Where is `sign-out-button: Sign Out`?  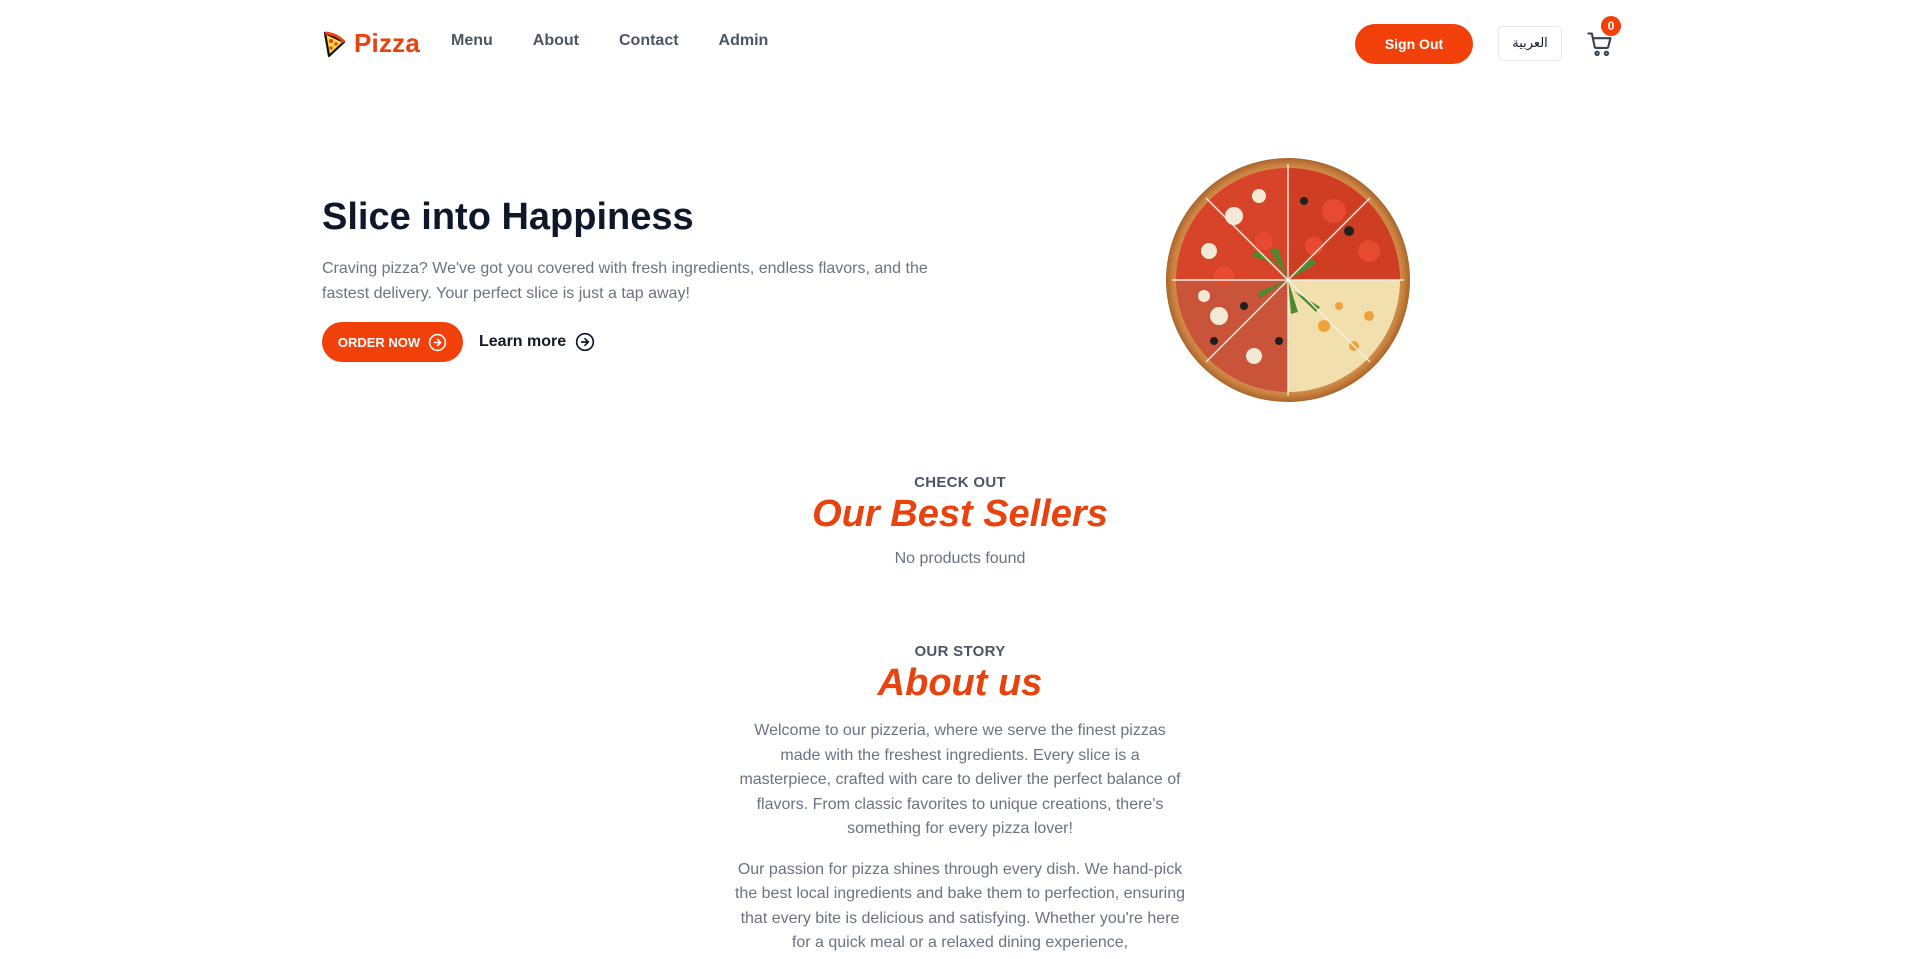 sign-out-button: Sign Out is located at coordinates (1414, 44).